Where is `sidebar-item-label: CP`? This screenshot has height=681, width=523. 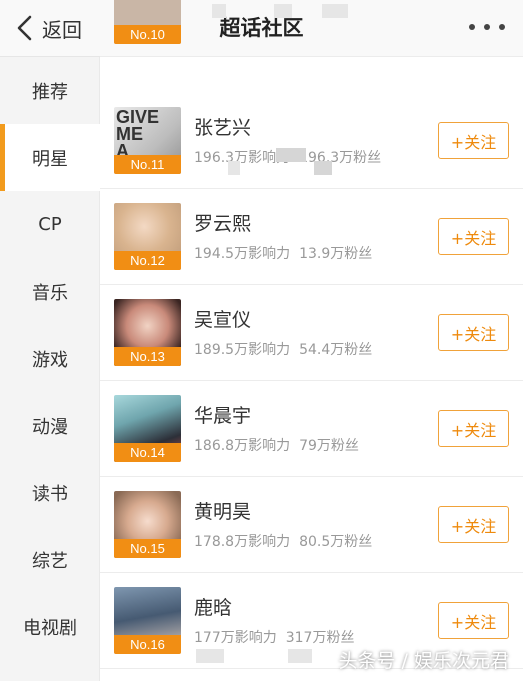
sidebar-item-label: CP is located at coordinates (50, 224).